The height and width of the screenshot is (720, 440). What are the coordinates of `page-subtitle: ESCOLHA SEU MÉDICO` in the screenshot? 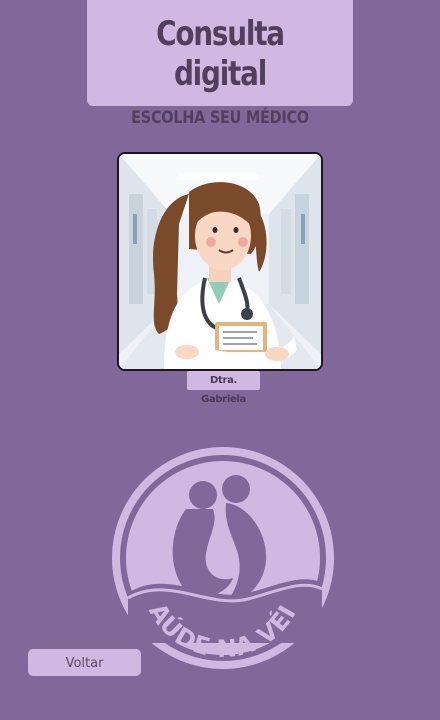 It's located at (220, 118).